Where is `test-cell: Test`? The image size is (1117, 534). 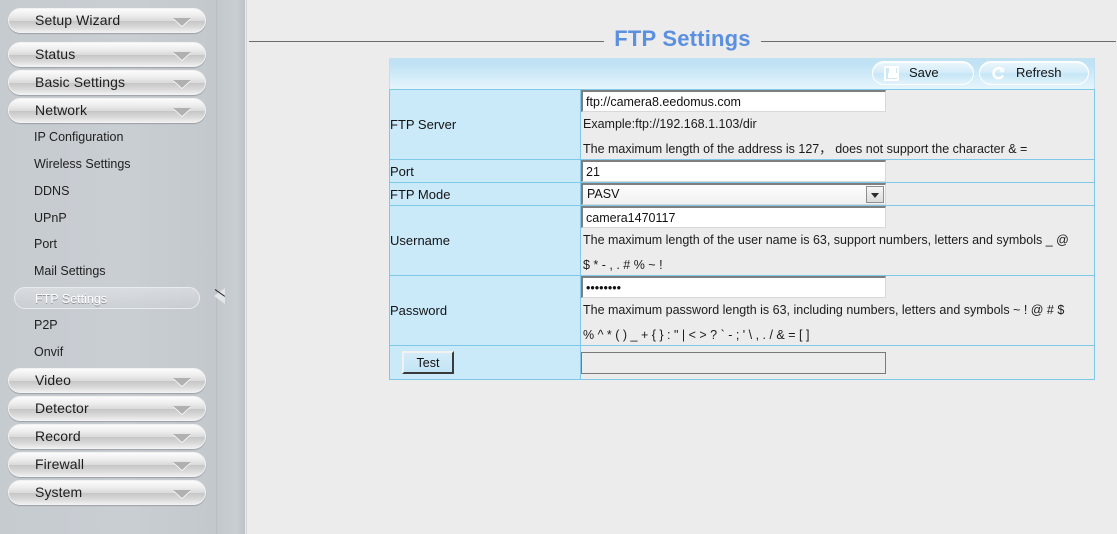 test-cell: Test is located at coordinates (485, 362).